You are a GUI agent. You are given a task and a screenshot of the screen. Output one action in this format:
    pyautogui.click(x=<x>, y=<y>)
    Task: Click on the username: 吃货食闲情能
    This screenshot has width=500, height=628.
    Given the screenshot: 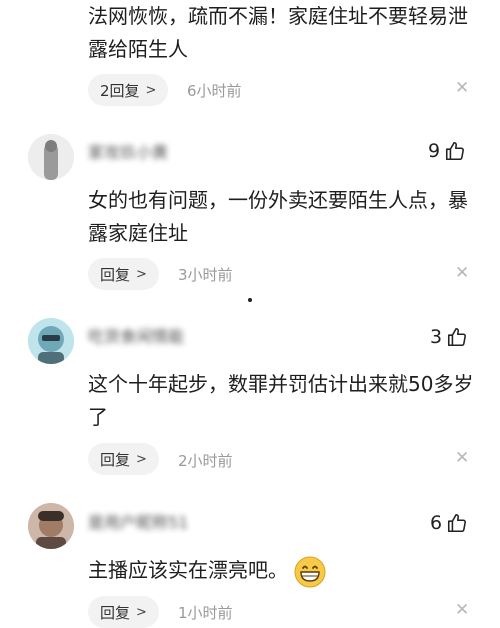 What is the action you would take?
    pyautogui.click(x=136, y=337)
    